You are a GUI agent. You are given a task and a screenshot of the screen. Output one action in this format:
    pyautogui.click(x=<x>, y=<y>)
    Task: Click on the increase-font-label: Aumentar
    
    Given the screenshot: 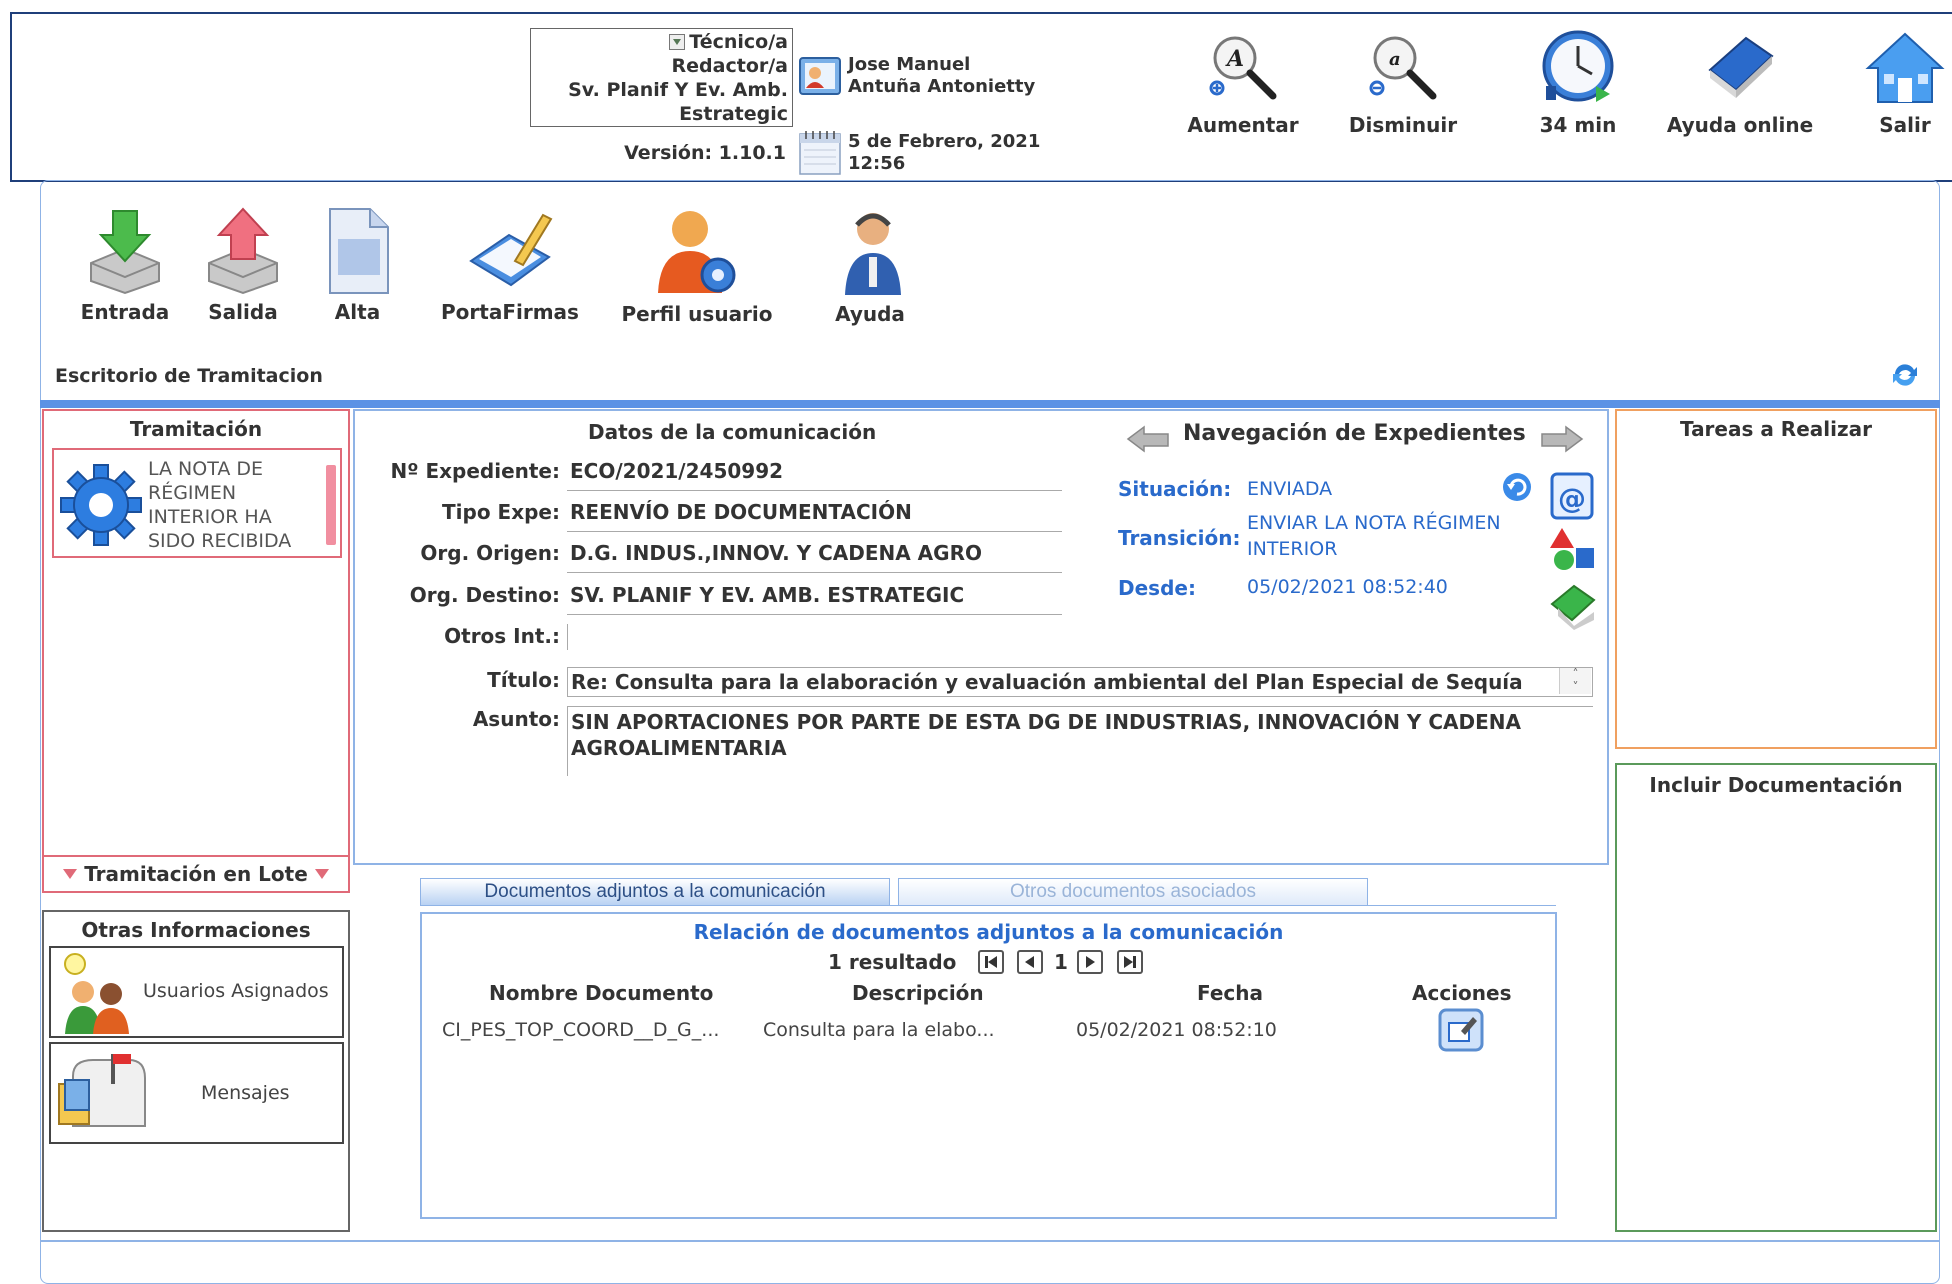 What is the action you would take?
    pyautogui.click(x=1243, y=125)
    